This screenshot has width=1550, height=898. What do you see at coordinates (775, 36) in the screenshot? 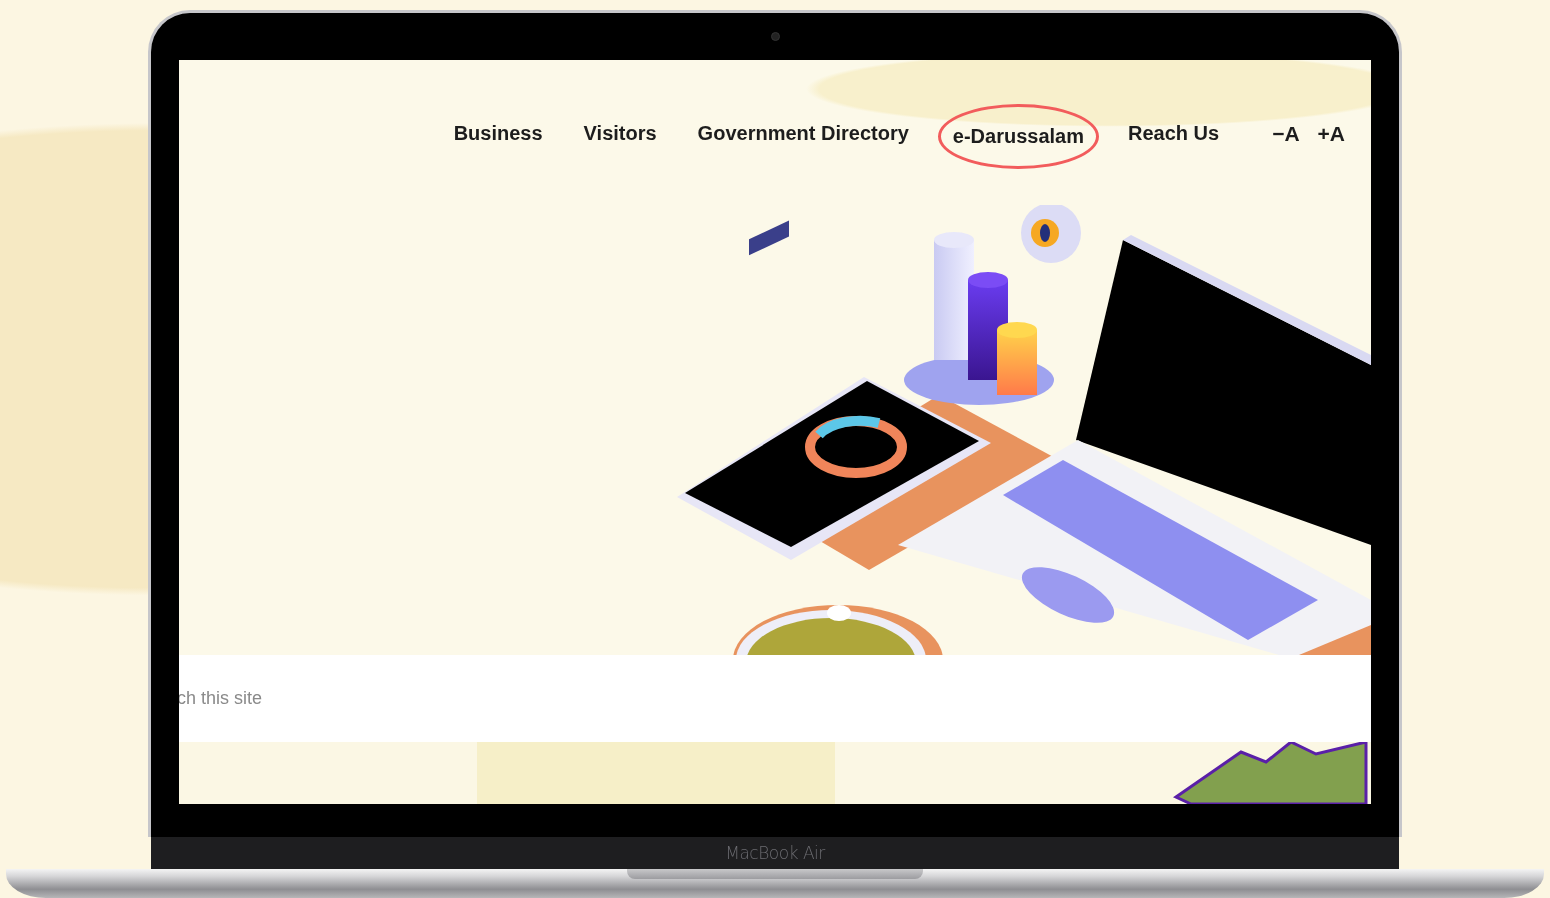
I see `camera-icon` at bounding box center [775, 36].